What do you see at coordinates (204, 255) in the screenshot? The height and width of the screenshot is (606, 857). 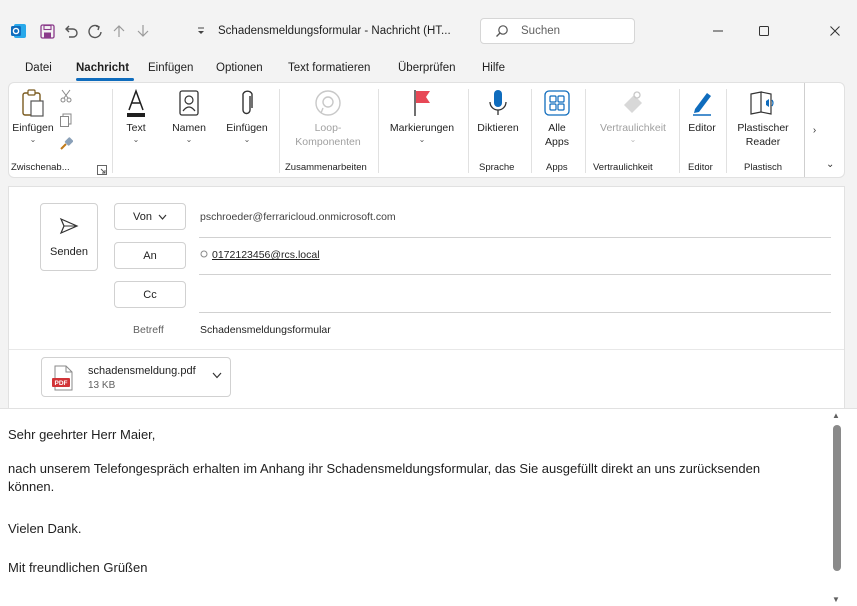 I see `presence-icon` at bounding box center [204, 255].